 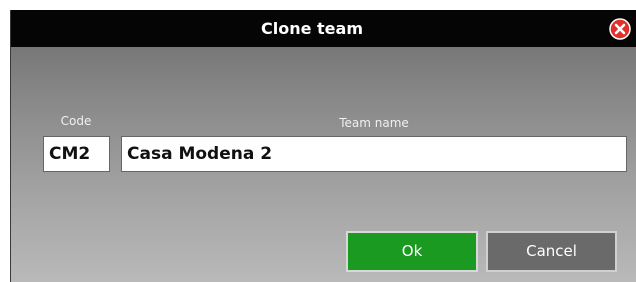 What do you see at coordinates (374, 123) in the screenshot?
I see `team-name-label: Team name` at bounding box center [374, 123].